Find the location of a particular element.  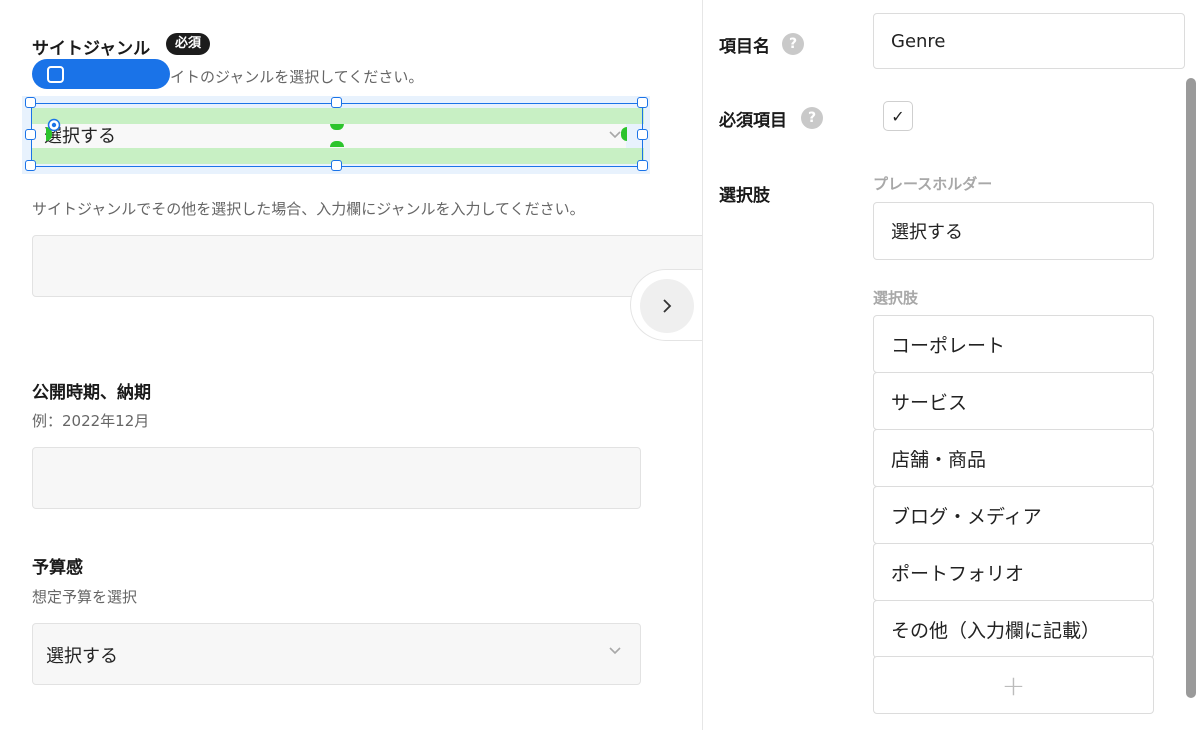

panel-toggle-inner is located at coordinates (667, 306).